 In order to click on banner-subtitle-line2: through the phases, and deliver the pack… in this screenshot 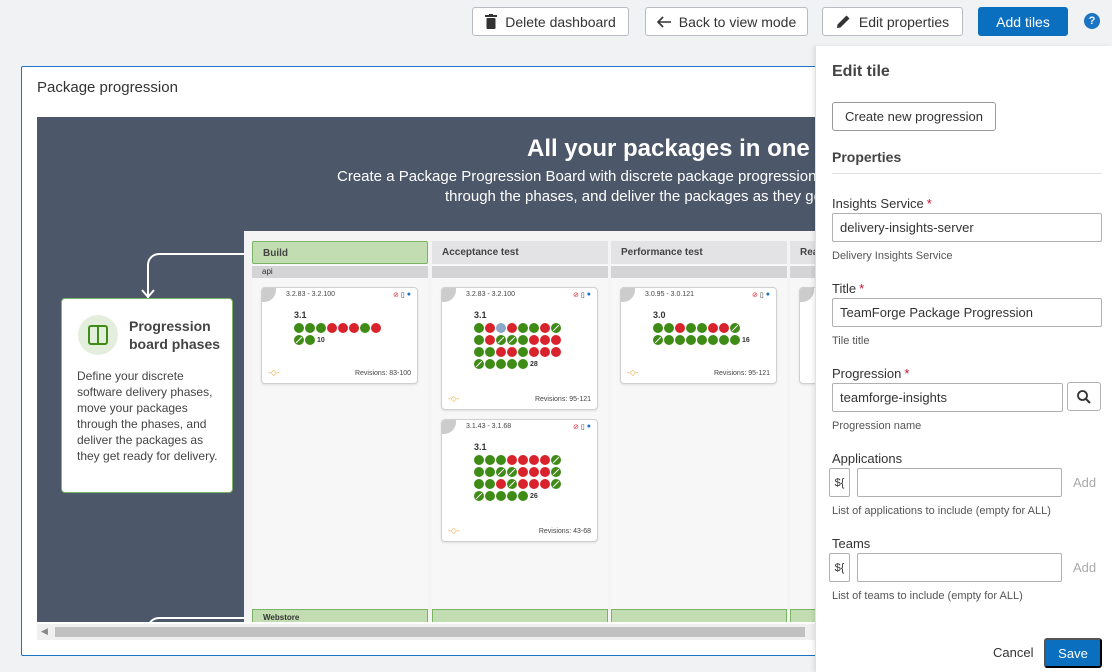, I will do `click(636, 196)`.